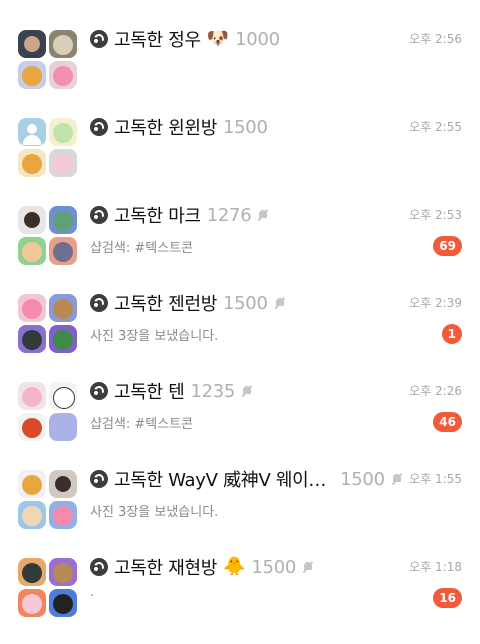  I want to click on room-title-line: 고독한 WayV 威神V 웨이… 1500, so click(246, 479).